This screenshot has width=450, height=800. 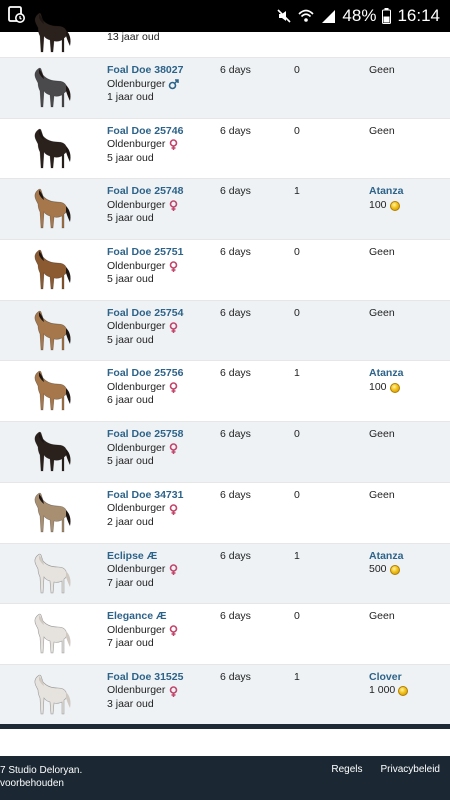 I want to click on clock: 16:14, so click(x=418, y=15).